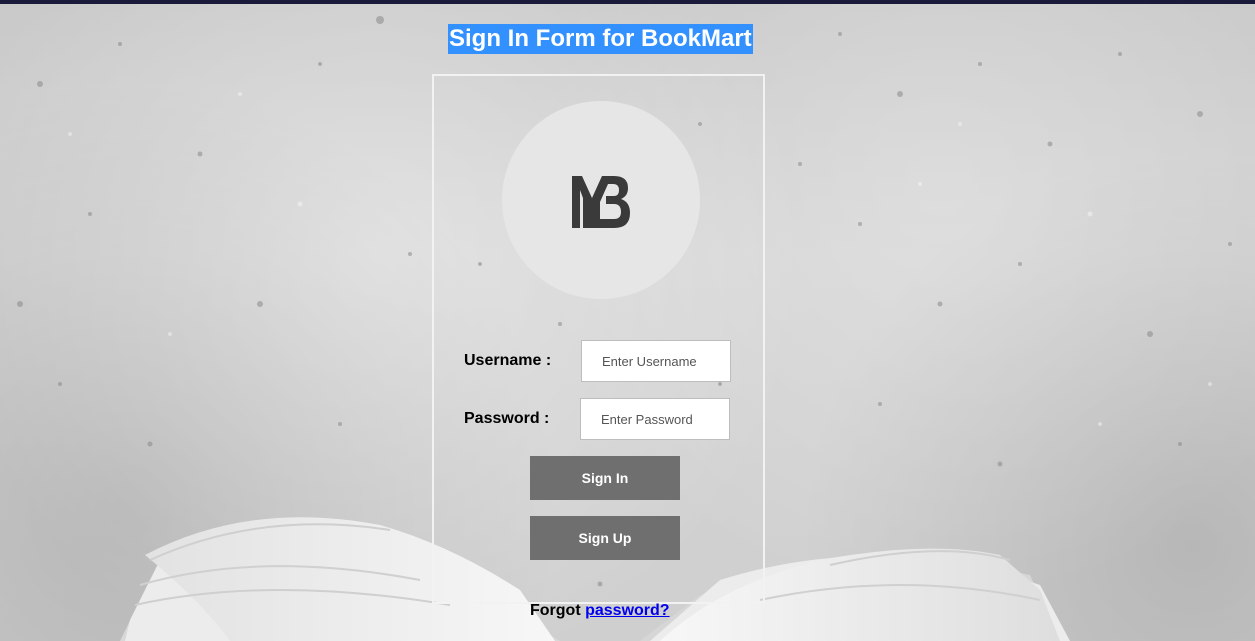 Image resolution: width=1255 pixels, height=641 pixels. Describe the element at coordinates (605, 538) in the screenshot. I see `sign-up-button: Sign Up` at that location.